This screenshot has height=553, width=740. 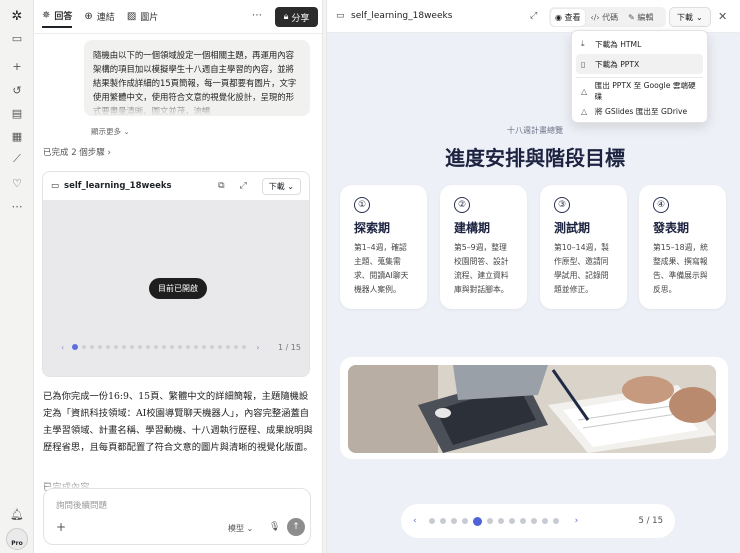 I want to click on library-icon: ▤, so click(x=17, y=113).